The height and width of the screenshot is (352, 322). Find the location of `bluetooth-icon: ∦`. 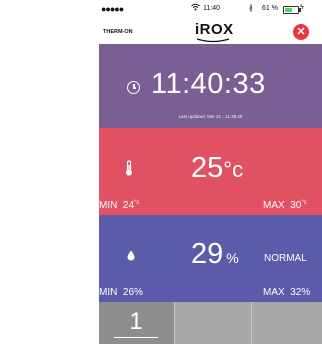

bluetooth-icon: ∦ is located at coordinates (251, 8).